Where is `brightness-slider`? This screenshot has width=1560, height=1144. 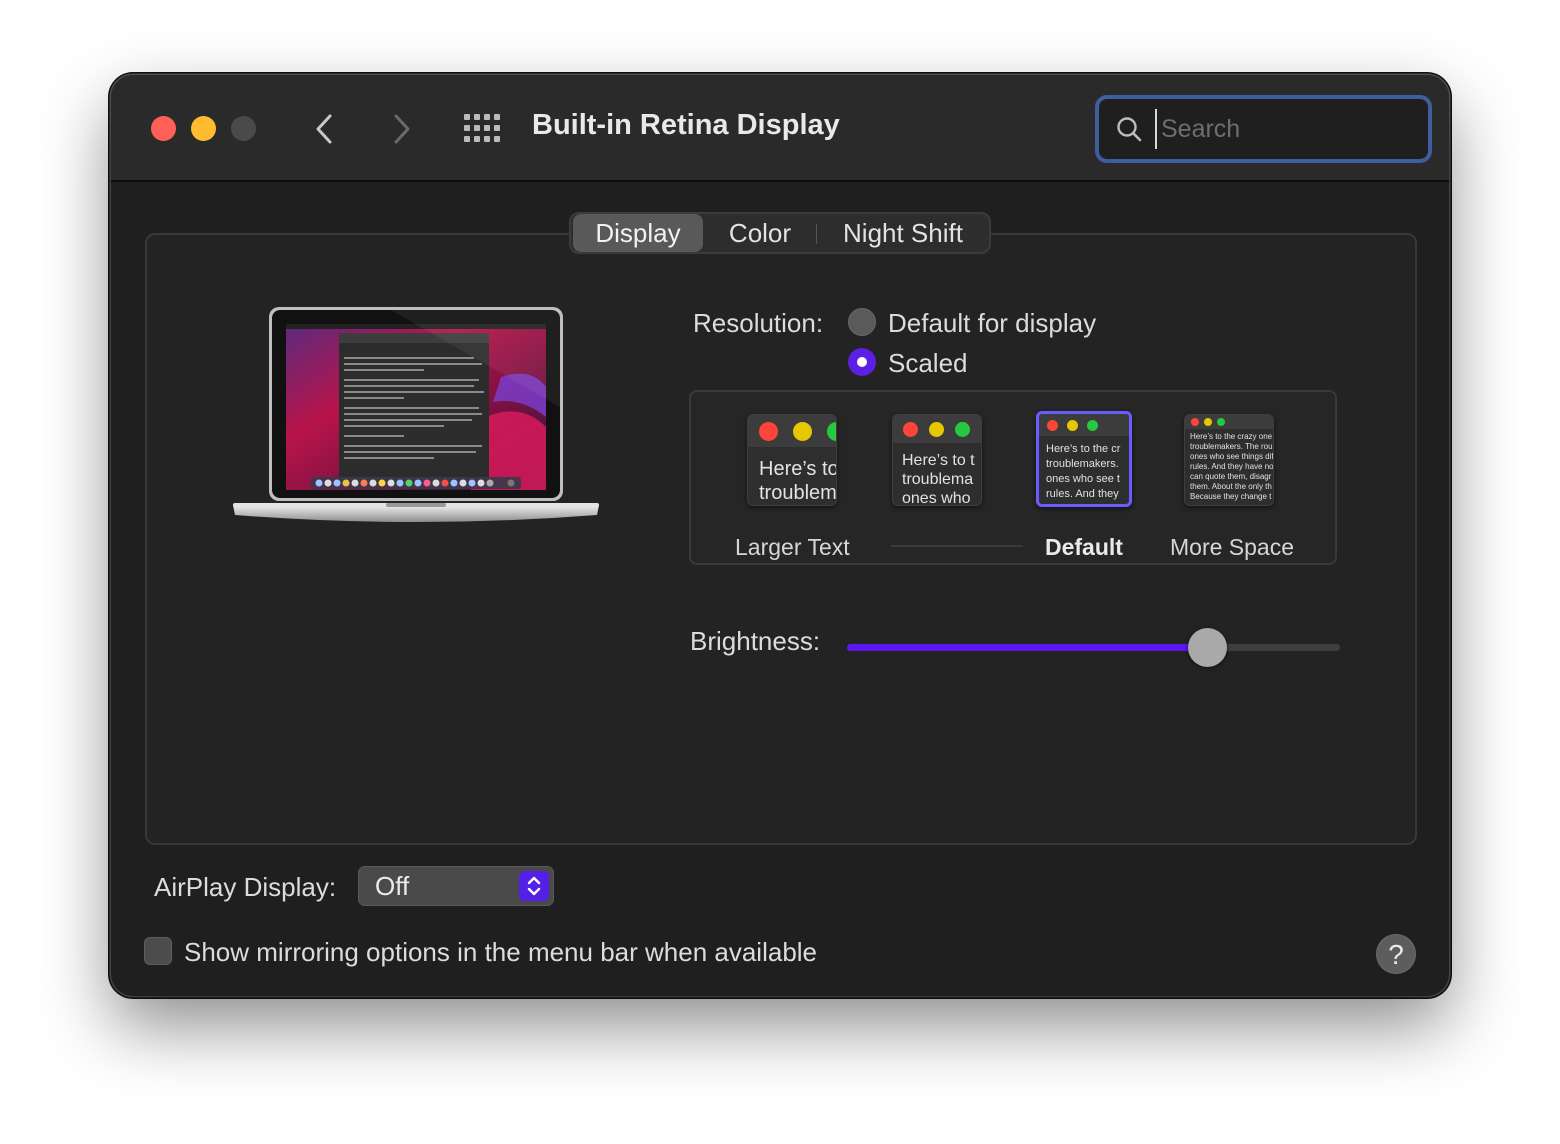 brightness-slider is located at coordinates (1093, 647).